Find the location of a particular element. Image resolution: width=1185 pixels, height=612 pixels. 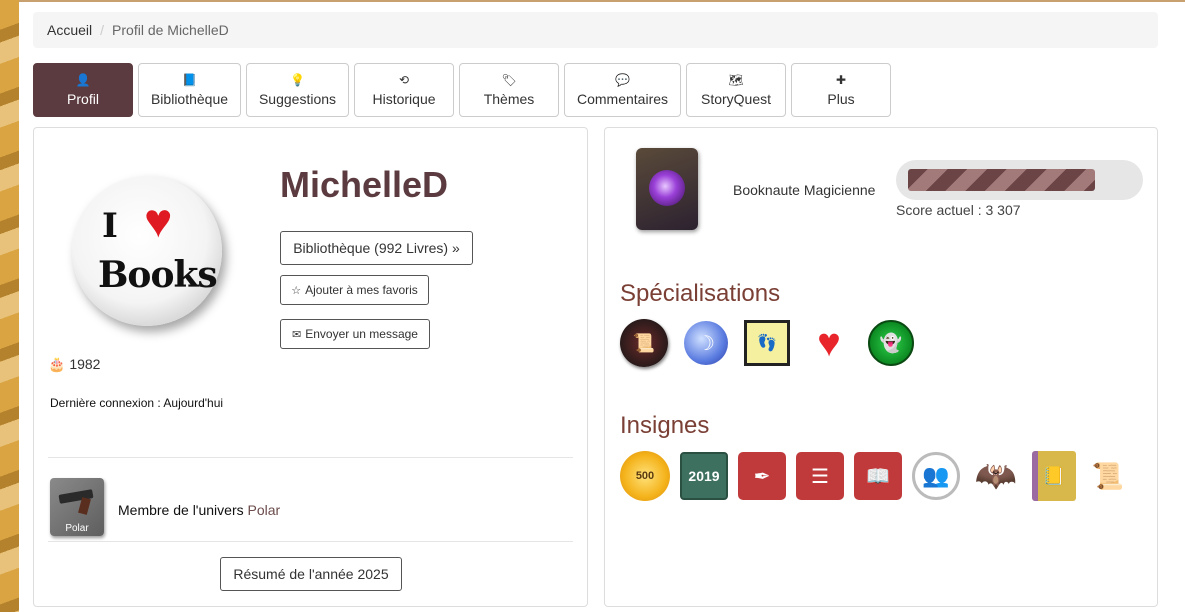

moon-badge-icon: ☽ is located at coordinates (706, 343).